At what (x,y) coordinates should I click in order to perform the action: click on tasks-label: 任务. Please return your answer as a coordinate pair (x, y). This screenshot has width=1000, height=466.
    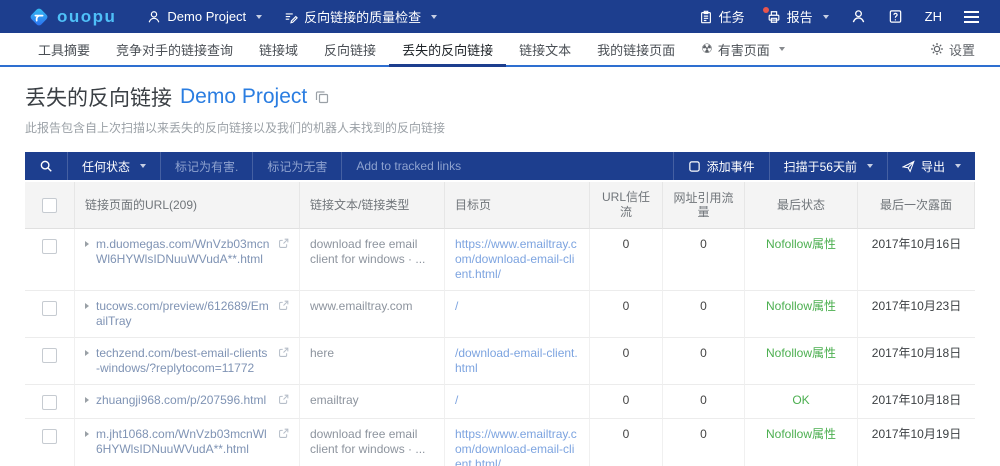
    Looking at the image, I should click on (731, 17).